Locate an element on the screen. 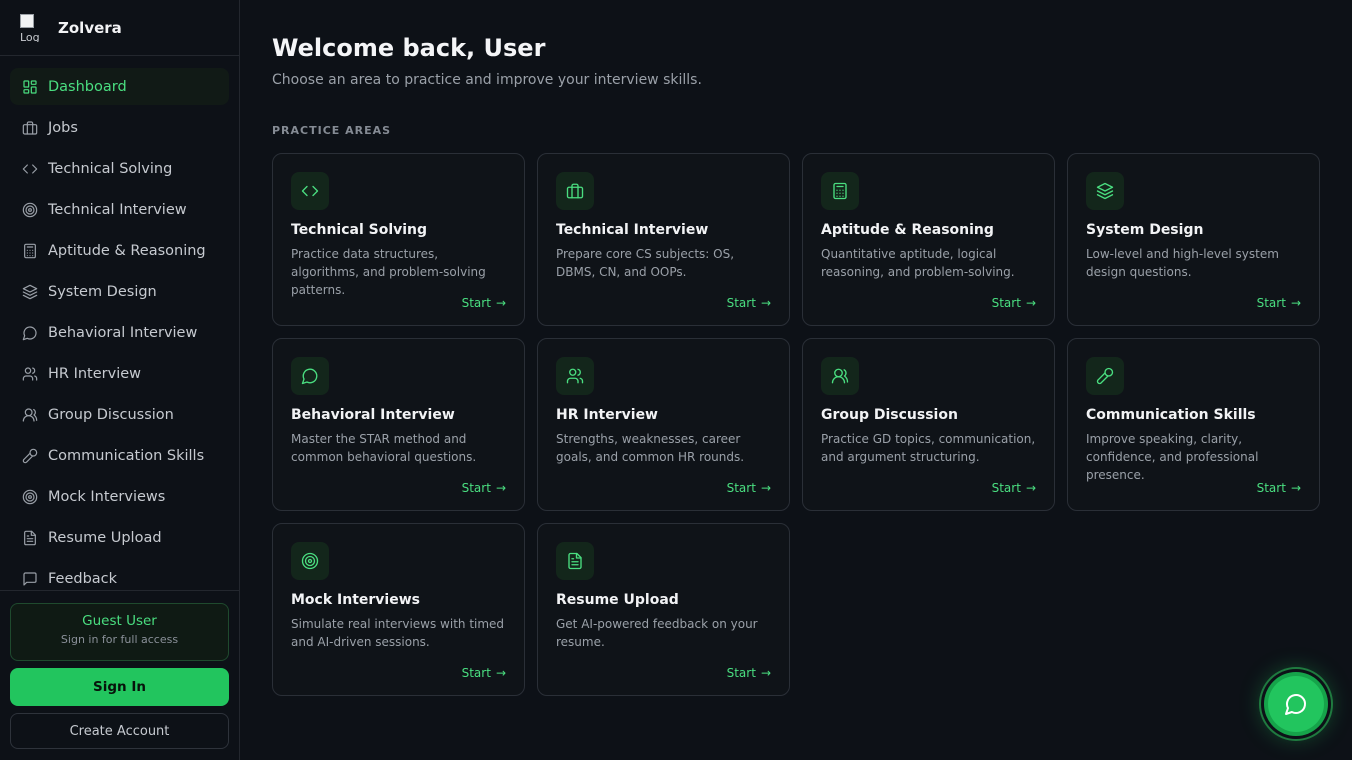 This screenshot has height=760, width=1352. briefcase-icon is located at coordinates (575, 191).